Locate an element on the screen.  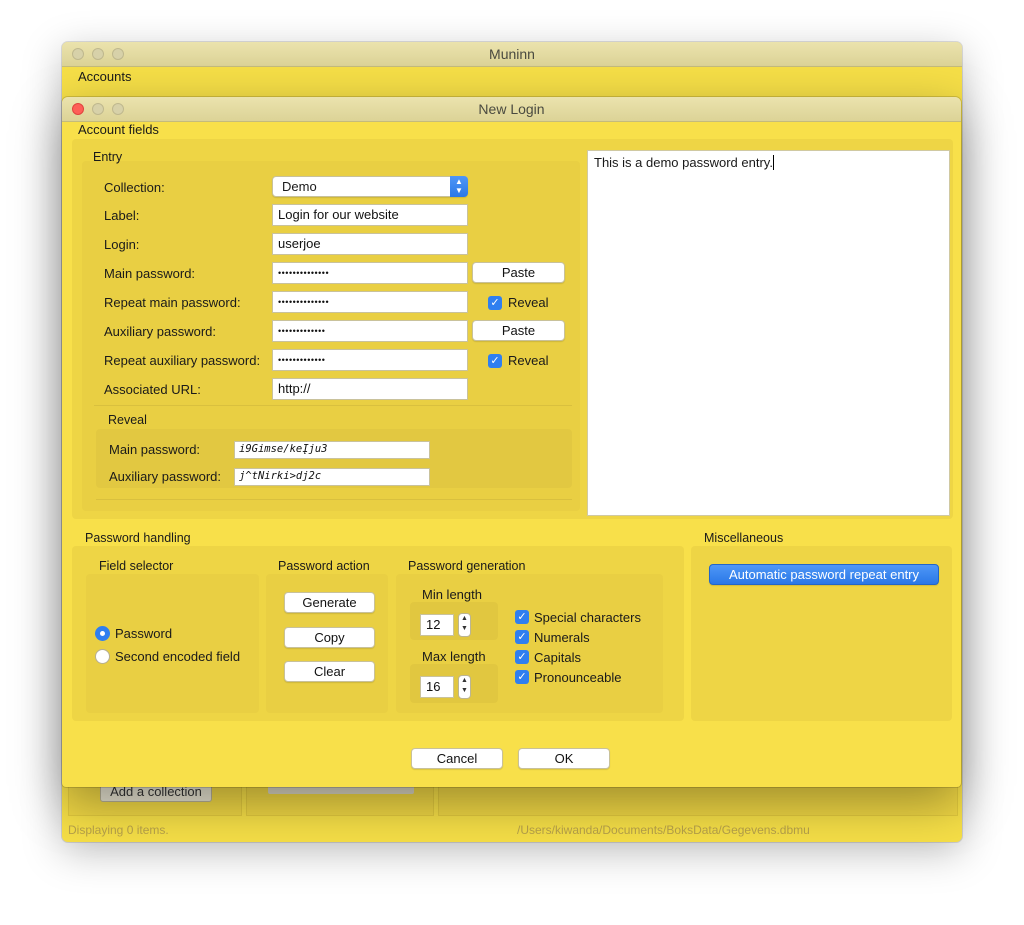
paste-aux-password-button: Paste is located at coordinates (518, 330).